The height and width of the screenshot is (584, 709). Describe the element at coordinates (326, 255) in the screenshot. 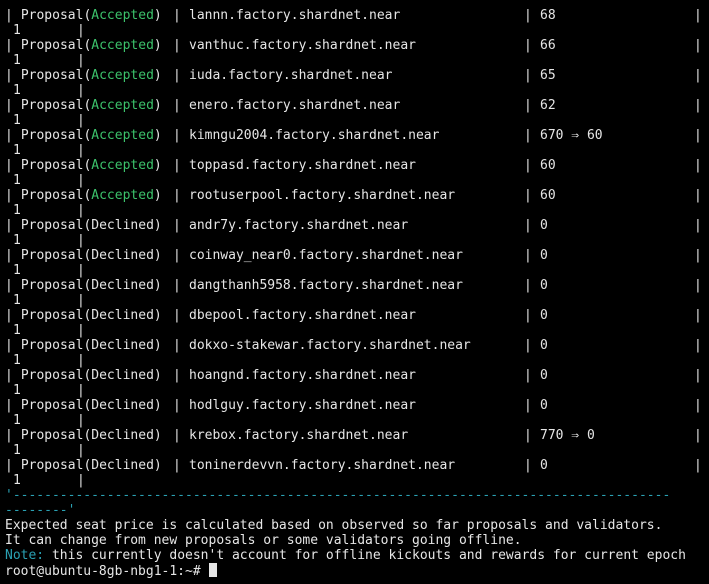

I see `account-id-cell: coinway_near0.factory.shardnet.near` at that location.